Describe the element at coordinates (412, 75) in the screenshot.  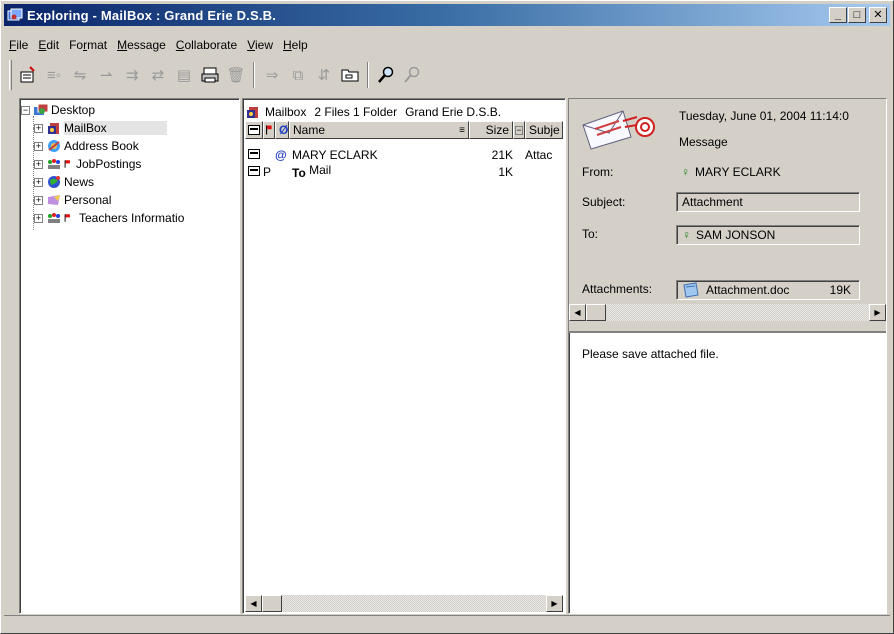
I see `tools-icon` at that location.